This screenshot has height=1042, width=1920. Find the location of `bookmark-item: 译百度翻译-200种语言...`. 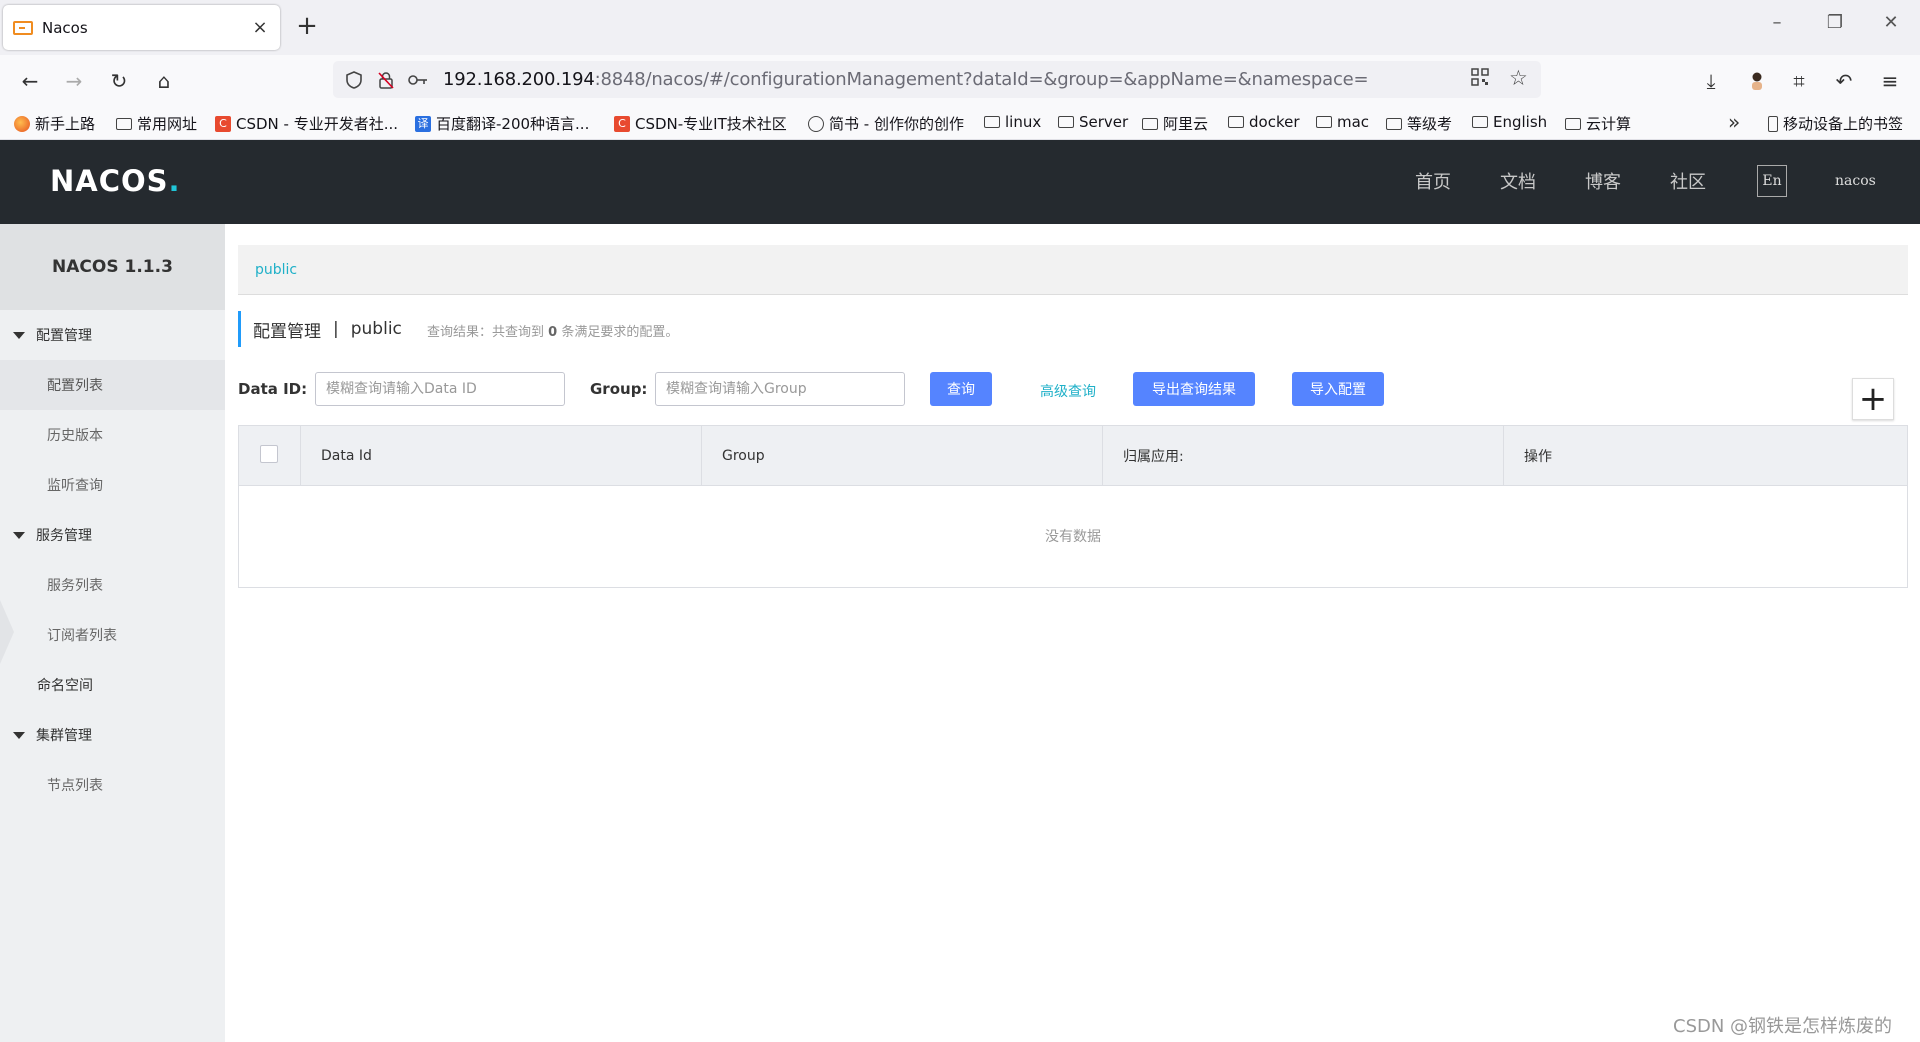

bookmark-item: 译百度翻译-200种语言... is located at coordinates (502, 123).